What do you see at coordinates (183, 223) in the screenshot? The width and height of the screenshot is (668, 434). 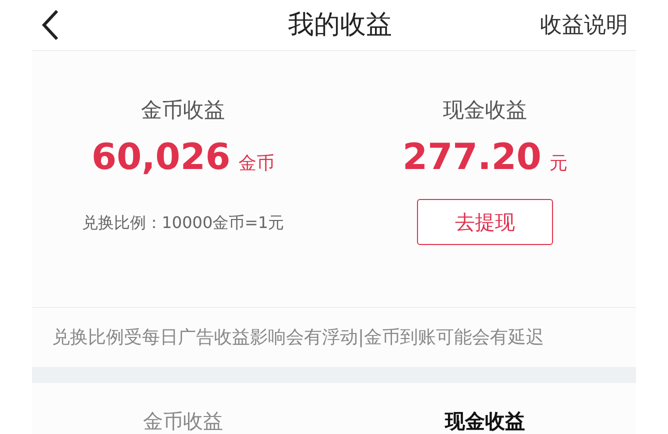 I see `exchange-rate: 兑换比例：10000金币=1元` at bounding box center [183, 223].